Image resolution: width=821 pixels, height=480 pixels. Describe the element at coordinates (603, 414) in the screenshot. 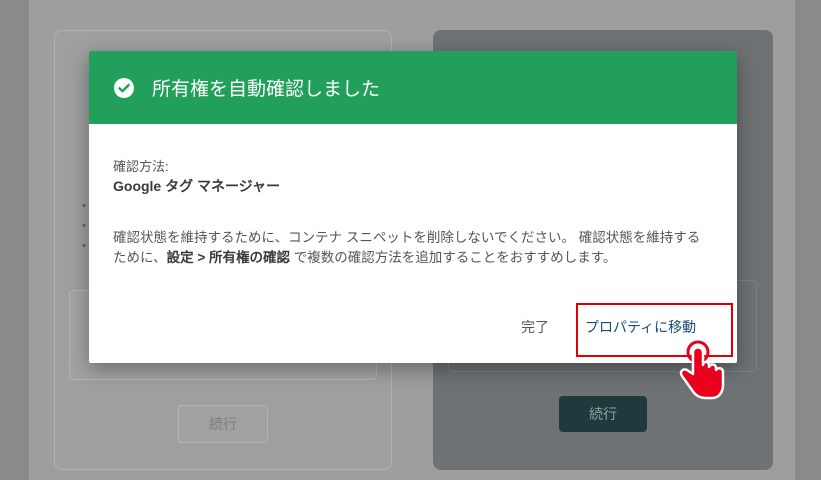

I see `right-continue-button: 続行` at that location.